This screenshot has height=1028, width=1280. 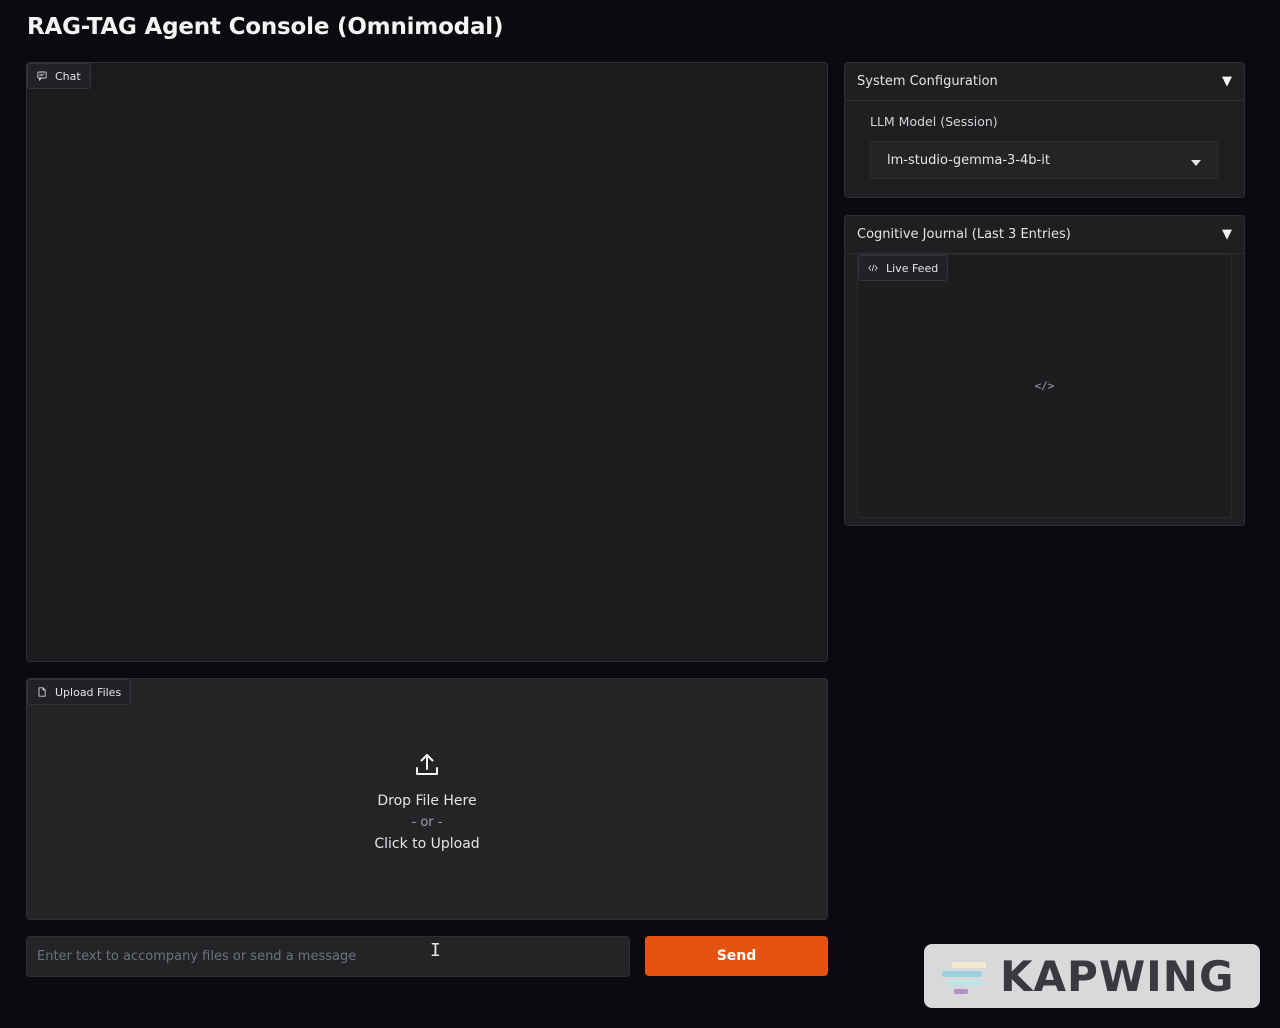 I want to click on or-separator: - or -, so click(x=427, y=822).